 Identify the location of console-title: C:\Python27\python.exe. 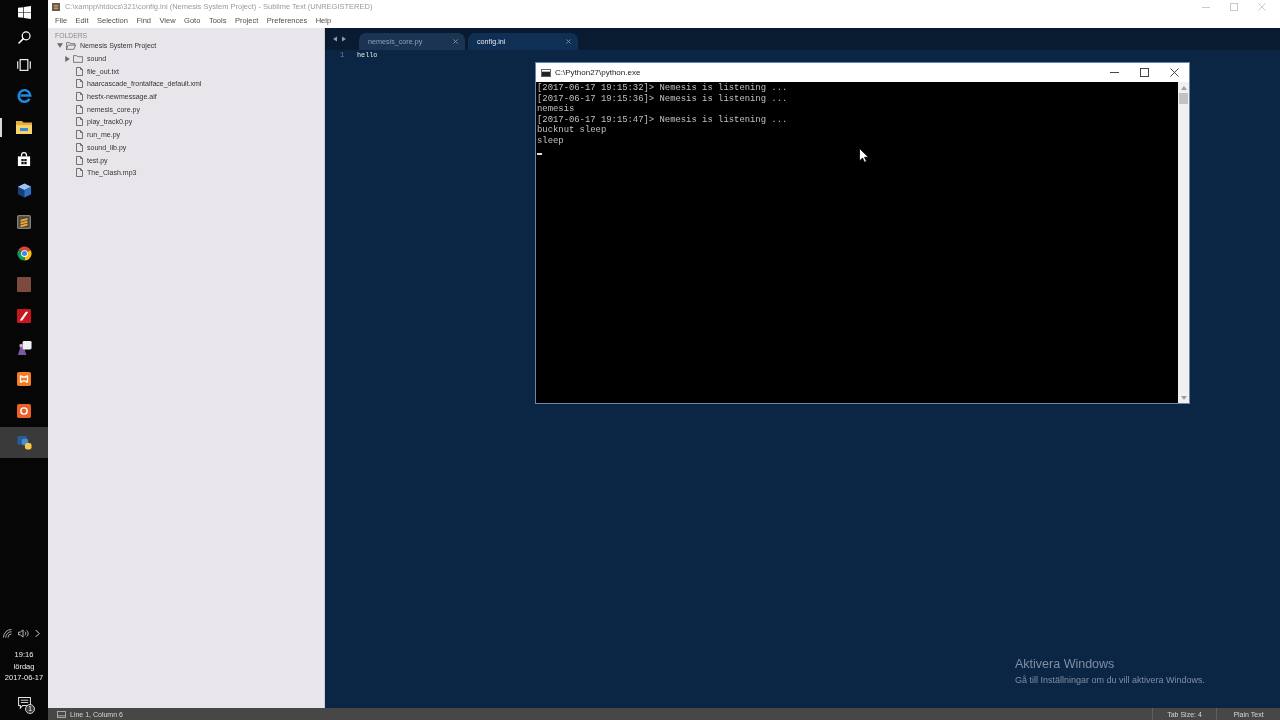
(598, 72).